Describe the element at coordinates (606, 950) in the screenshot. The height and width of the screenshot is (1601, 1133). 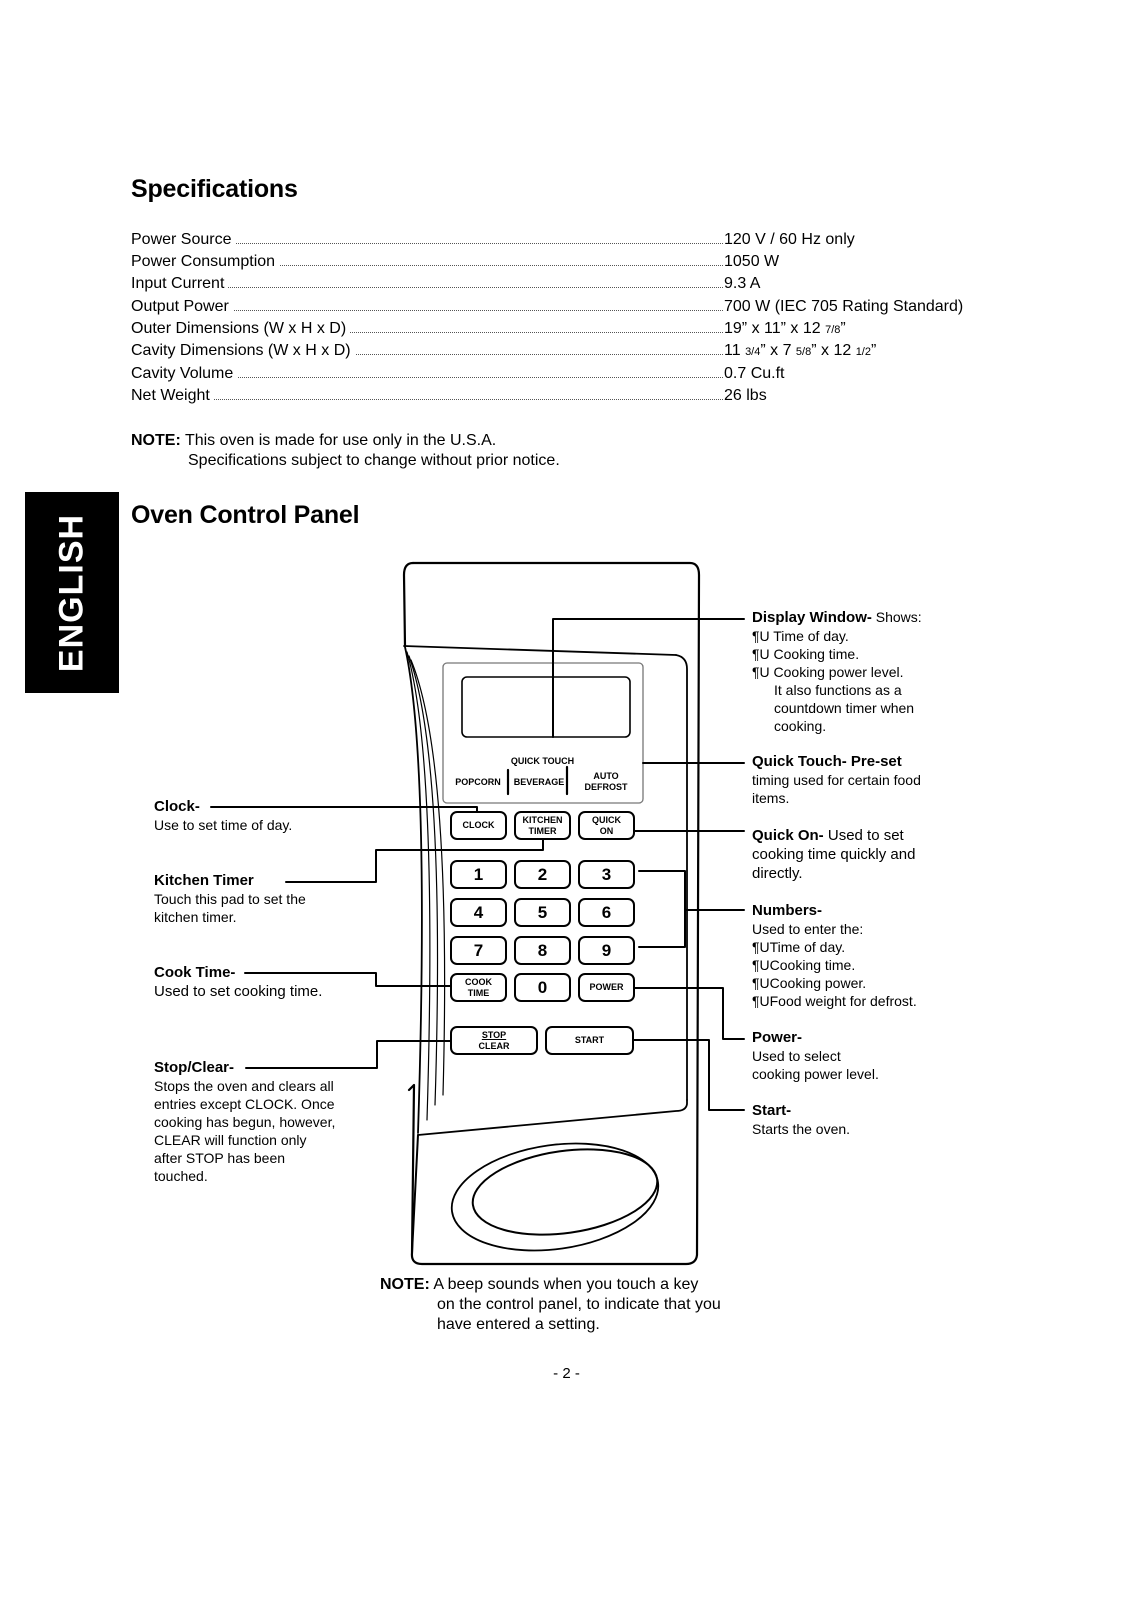
I see `digit-9-key: 9` at that location.